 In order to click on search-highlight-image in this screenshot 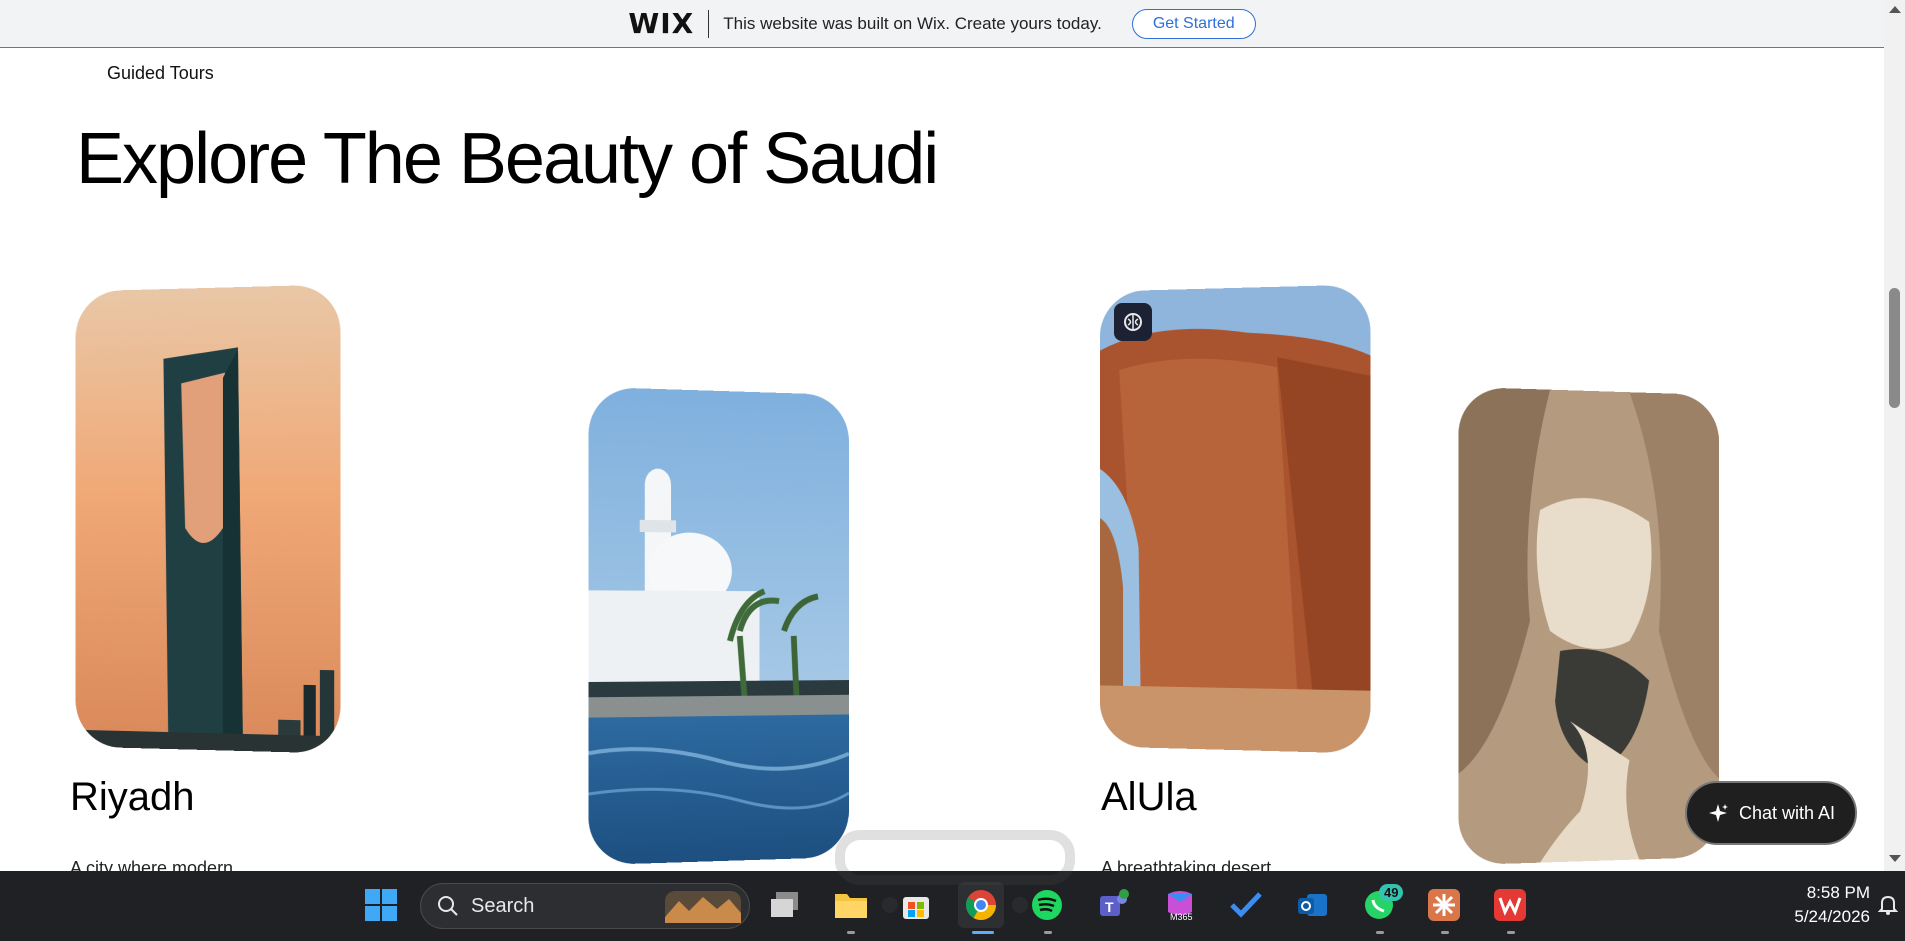, I will do `click(703, 907)`.